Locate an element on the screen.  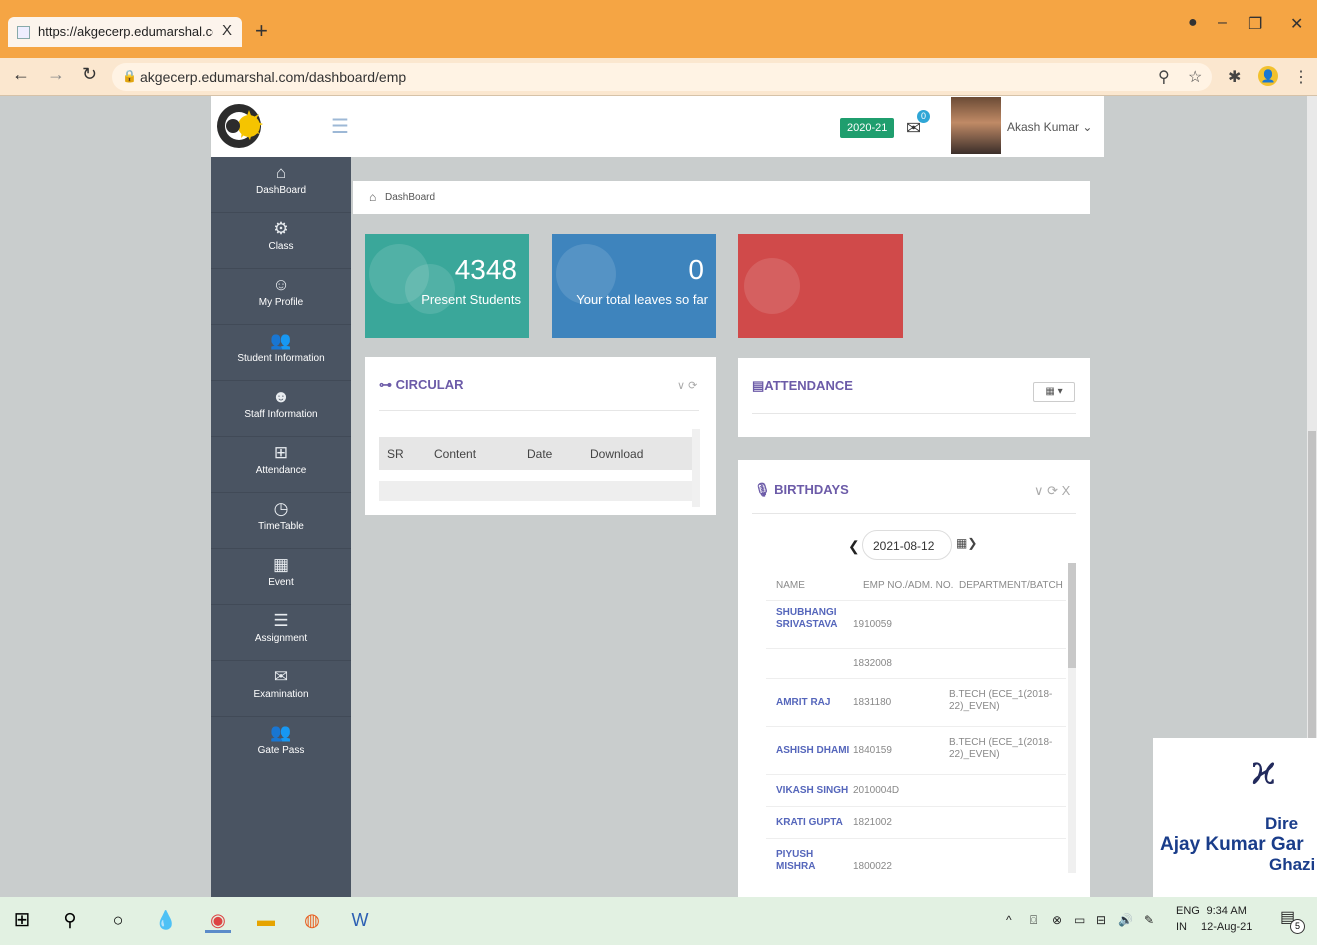
back-button: ← is located at coordinates (21, 74).